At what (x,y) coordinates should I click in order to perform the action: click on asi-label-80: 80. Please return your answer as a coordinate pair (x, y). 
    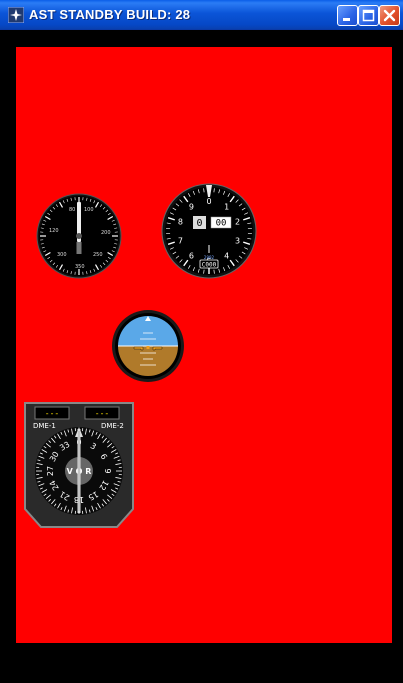
    Looking at the image, I should click on (72, 210).